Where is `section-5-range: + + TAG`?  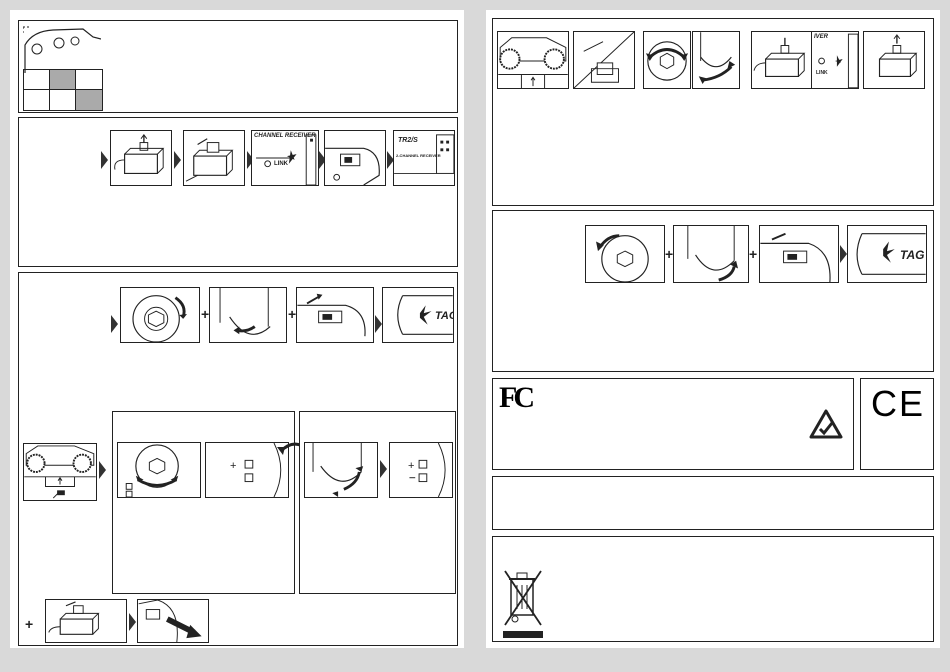 section-5-range: + + TAG is located at coordinates (713, 291).